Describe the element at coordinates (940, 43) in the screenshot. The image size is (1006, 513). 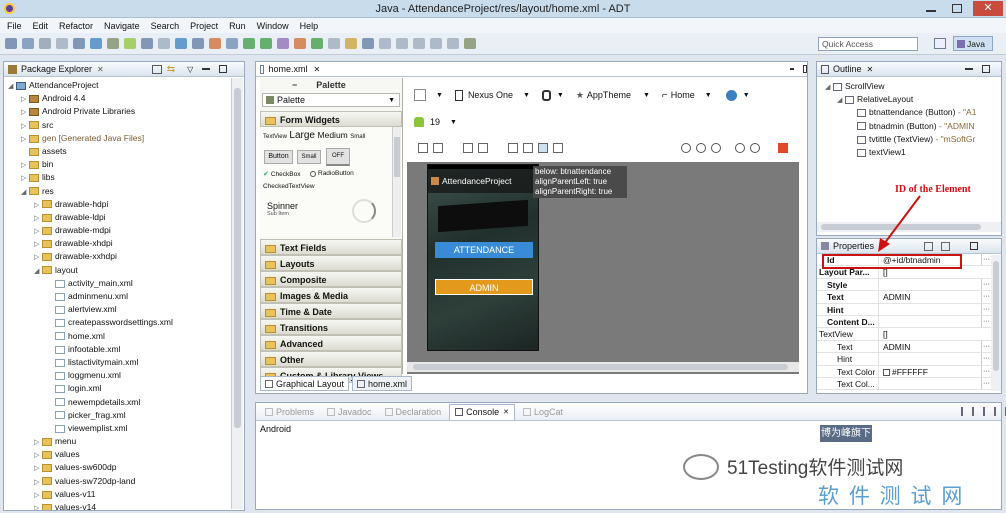
I see `open-perspective-icon` at that location.